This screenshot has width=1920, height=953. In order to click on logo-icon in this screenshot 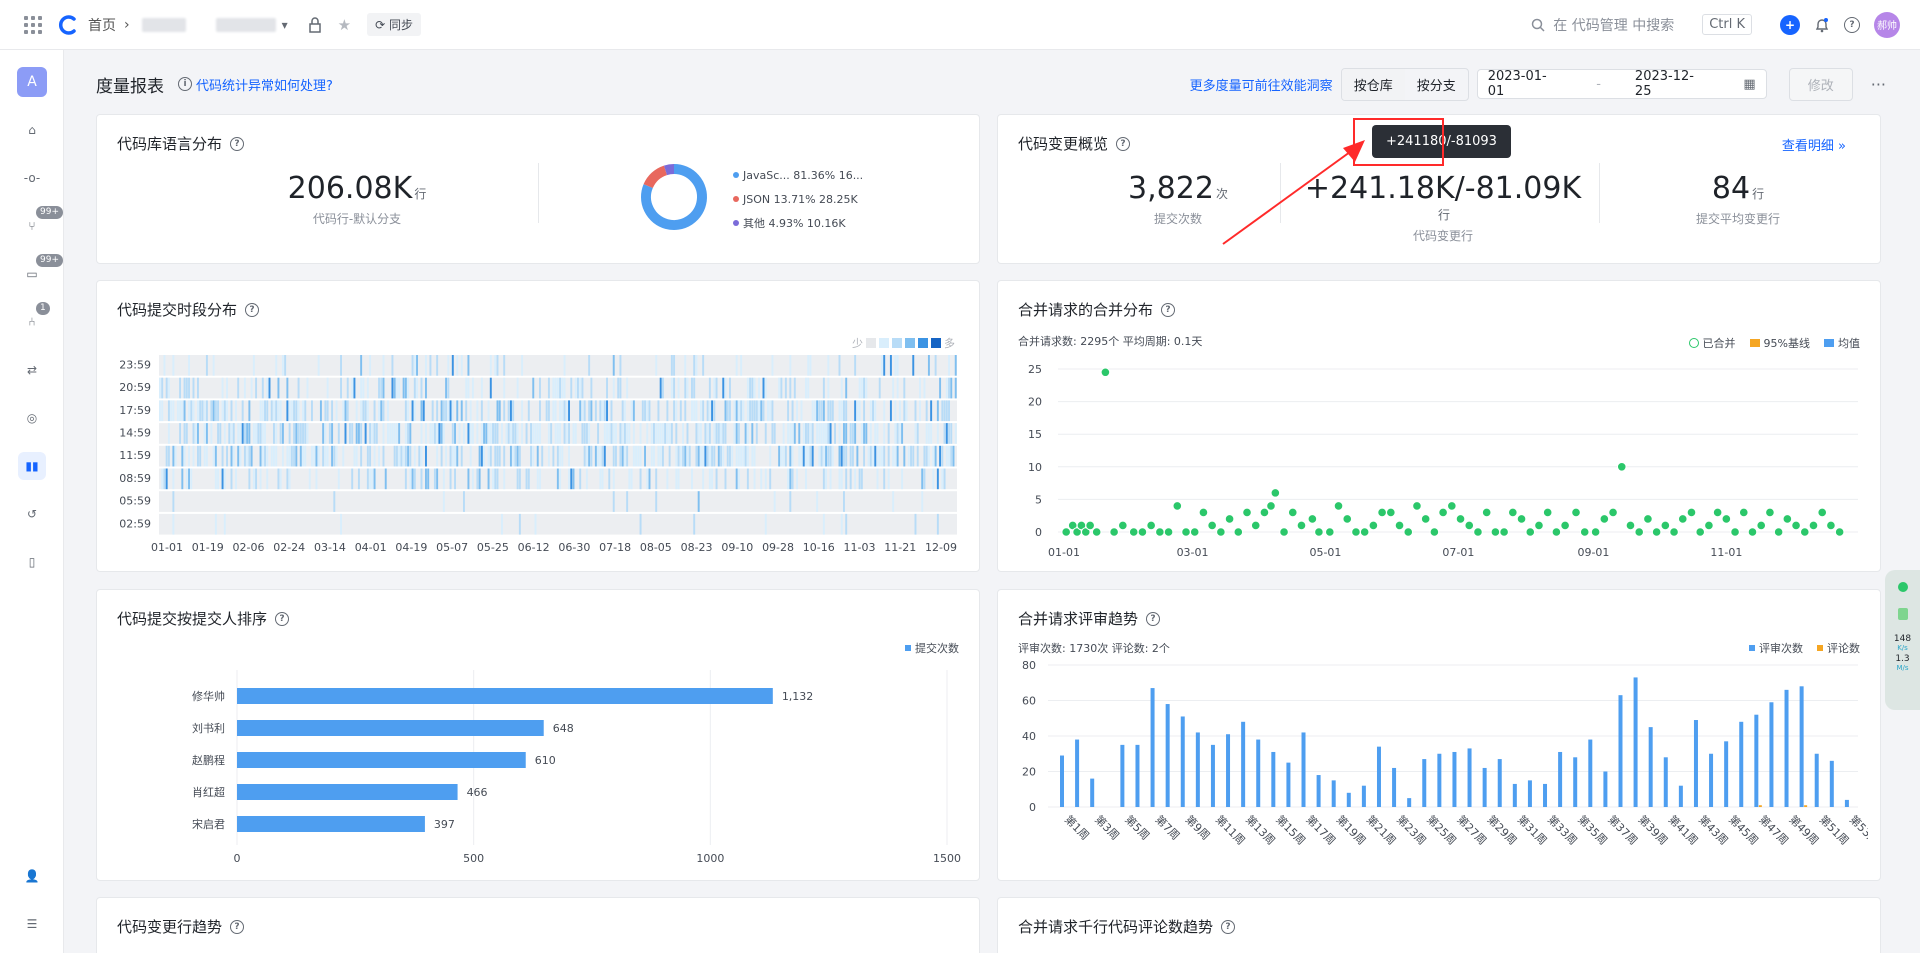, I will do `click(69, 25)`.